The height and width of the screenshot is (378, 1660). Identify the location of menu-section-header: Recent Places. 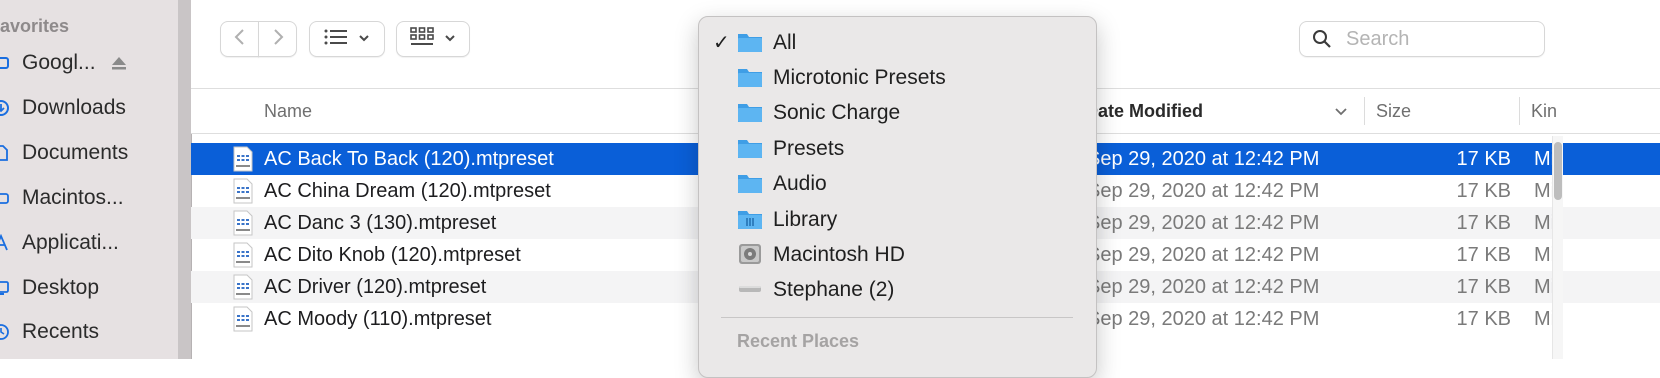
(798, 341).